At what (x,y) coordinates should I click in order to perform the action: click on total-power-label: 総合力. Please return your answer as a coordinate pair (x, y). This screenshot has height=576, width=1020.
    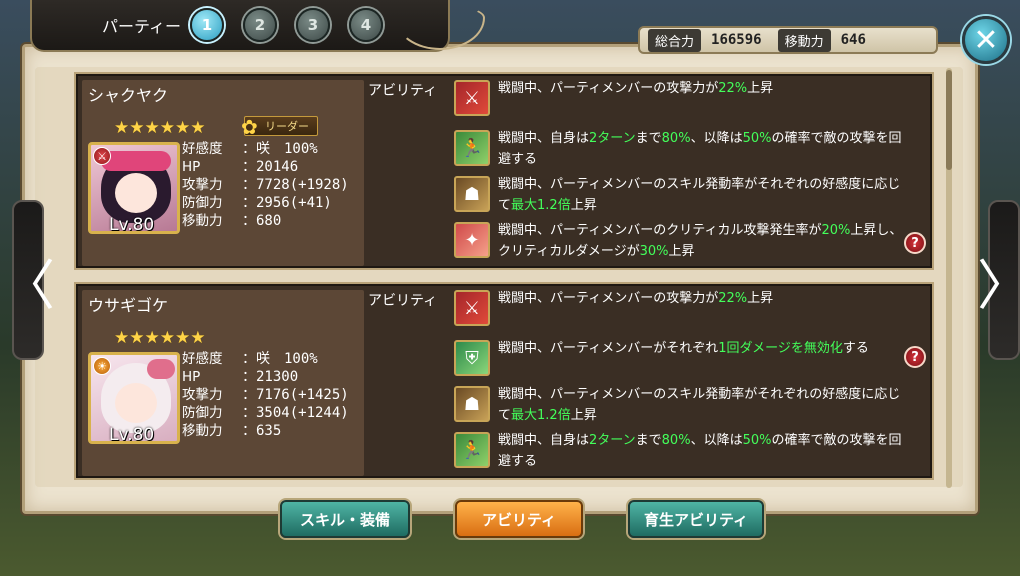
    Looking at the image, I should click on (675, 40).